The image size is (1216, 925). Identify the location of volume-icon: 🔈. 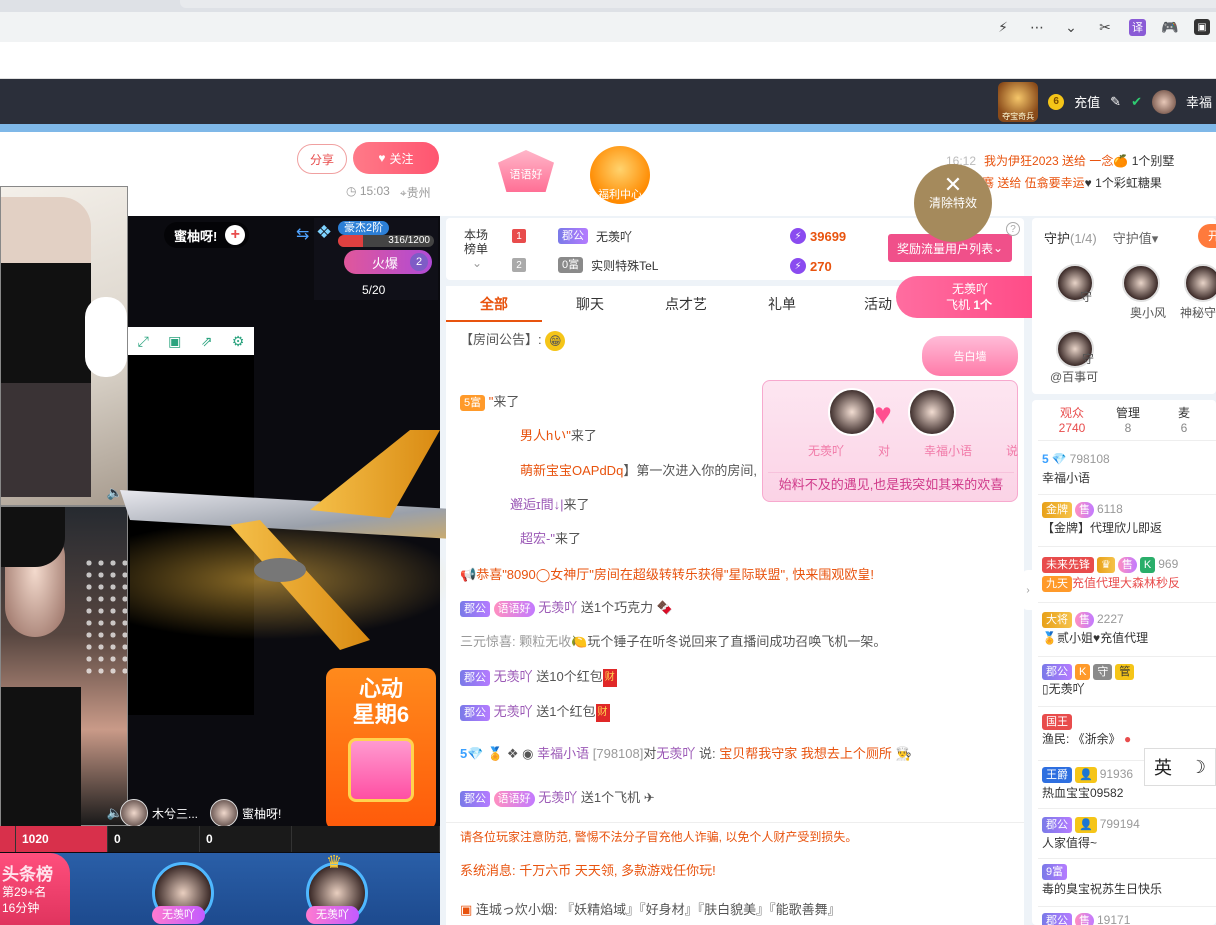
(115, 493).